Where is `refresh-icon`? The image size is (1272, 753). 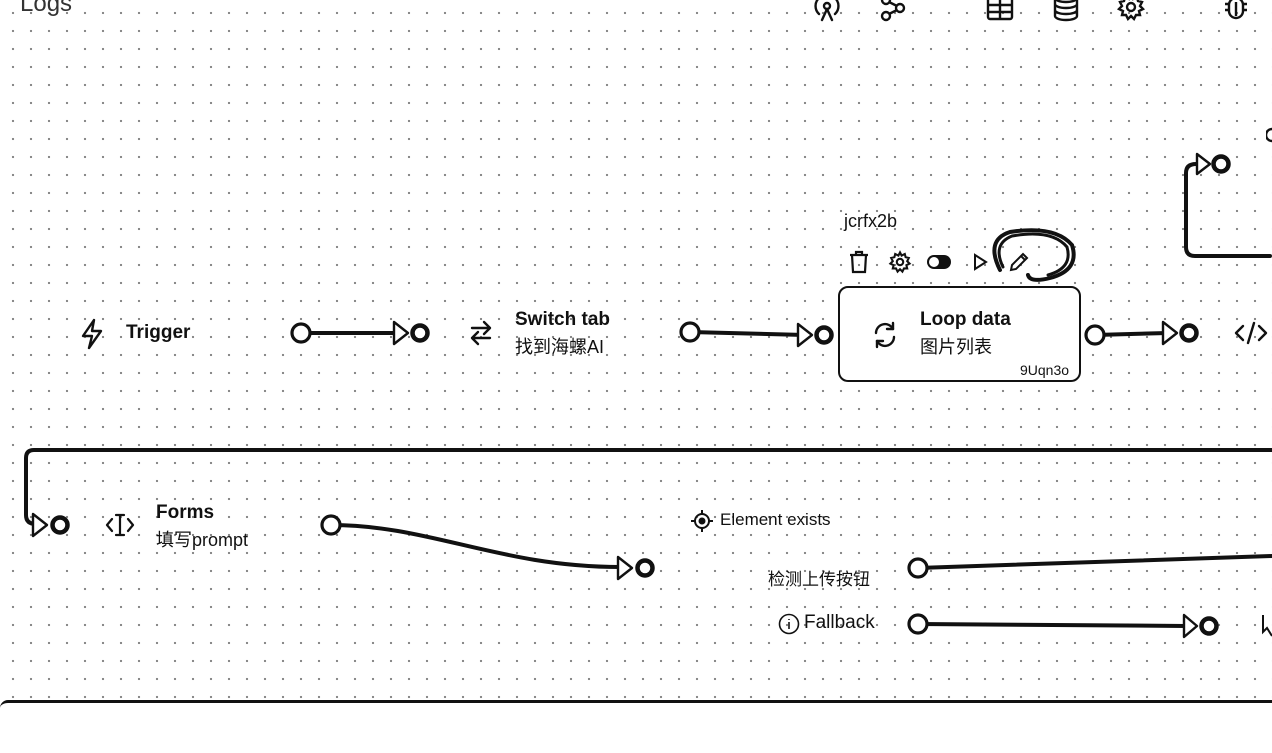
refresh-icon is located at coordinates (885, 335).